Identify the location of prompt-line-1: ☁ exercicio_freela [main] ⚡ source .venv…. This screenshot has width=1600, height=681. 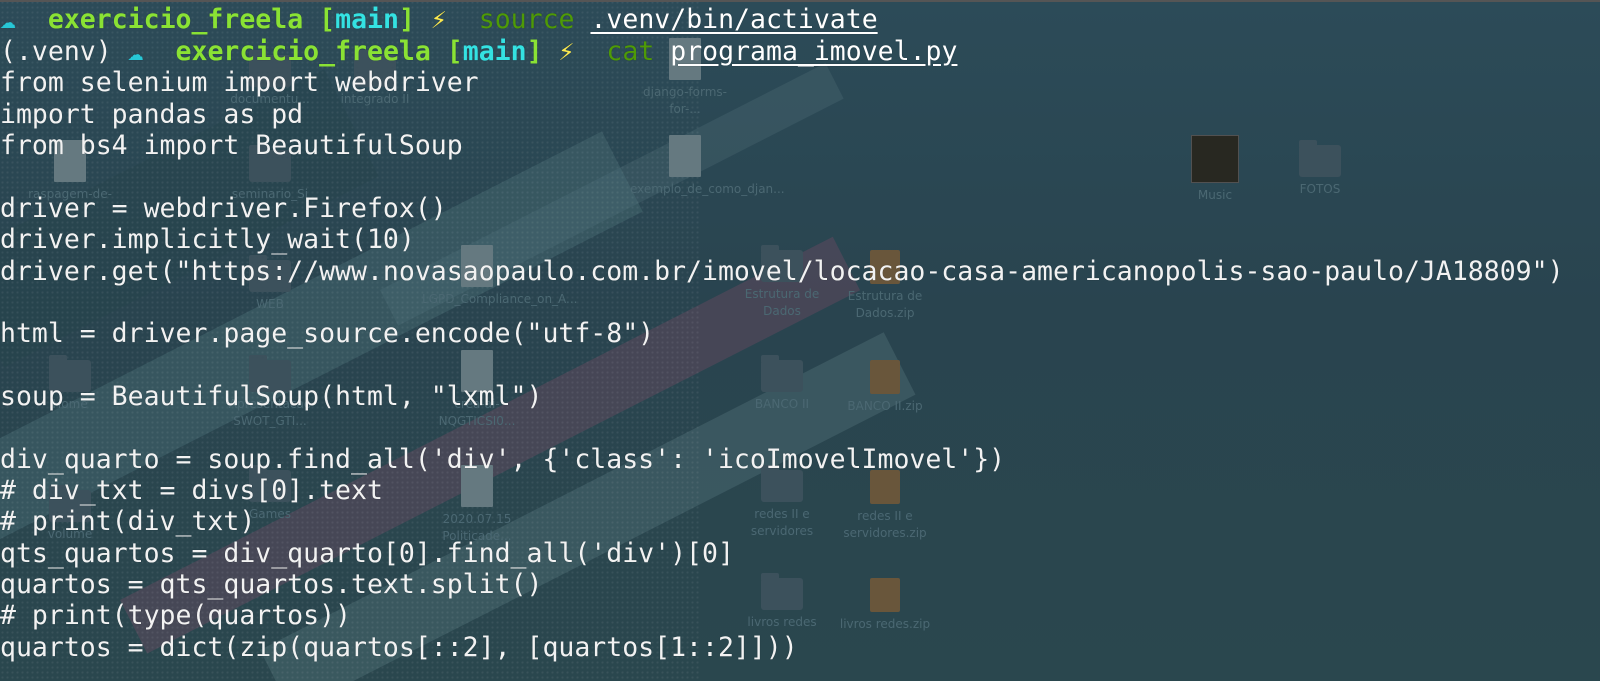
(439, 20).